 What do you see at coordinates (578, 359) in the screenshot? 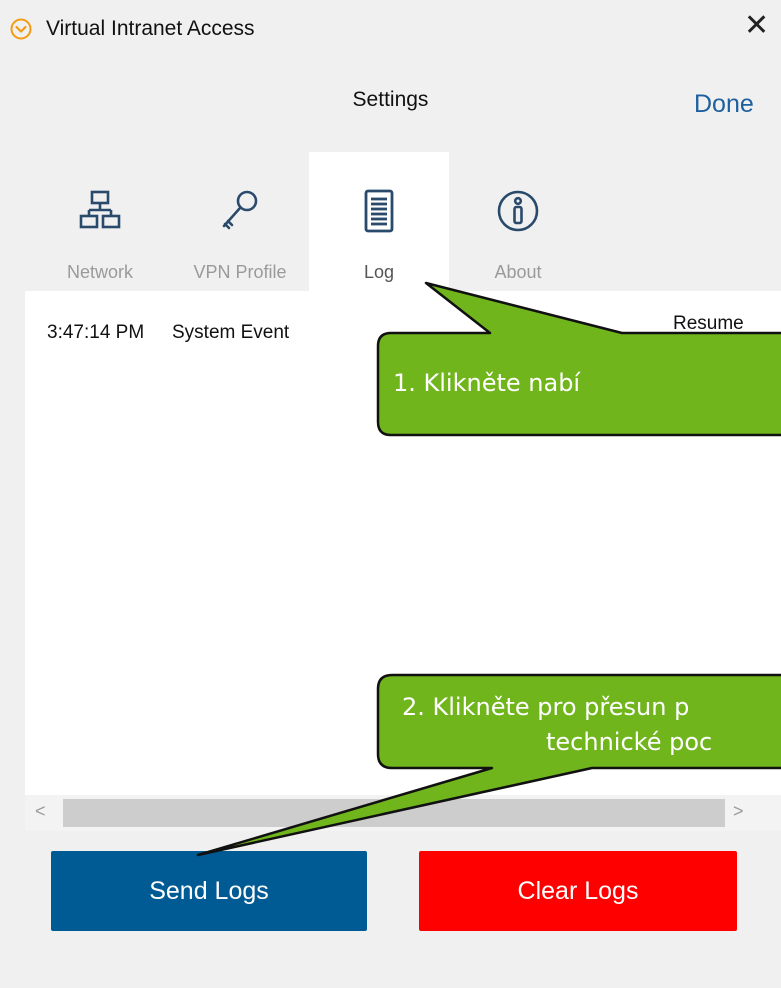
I see `callout-1-shape` at bounding box center [578, 359].